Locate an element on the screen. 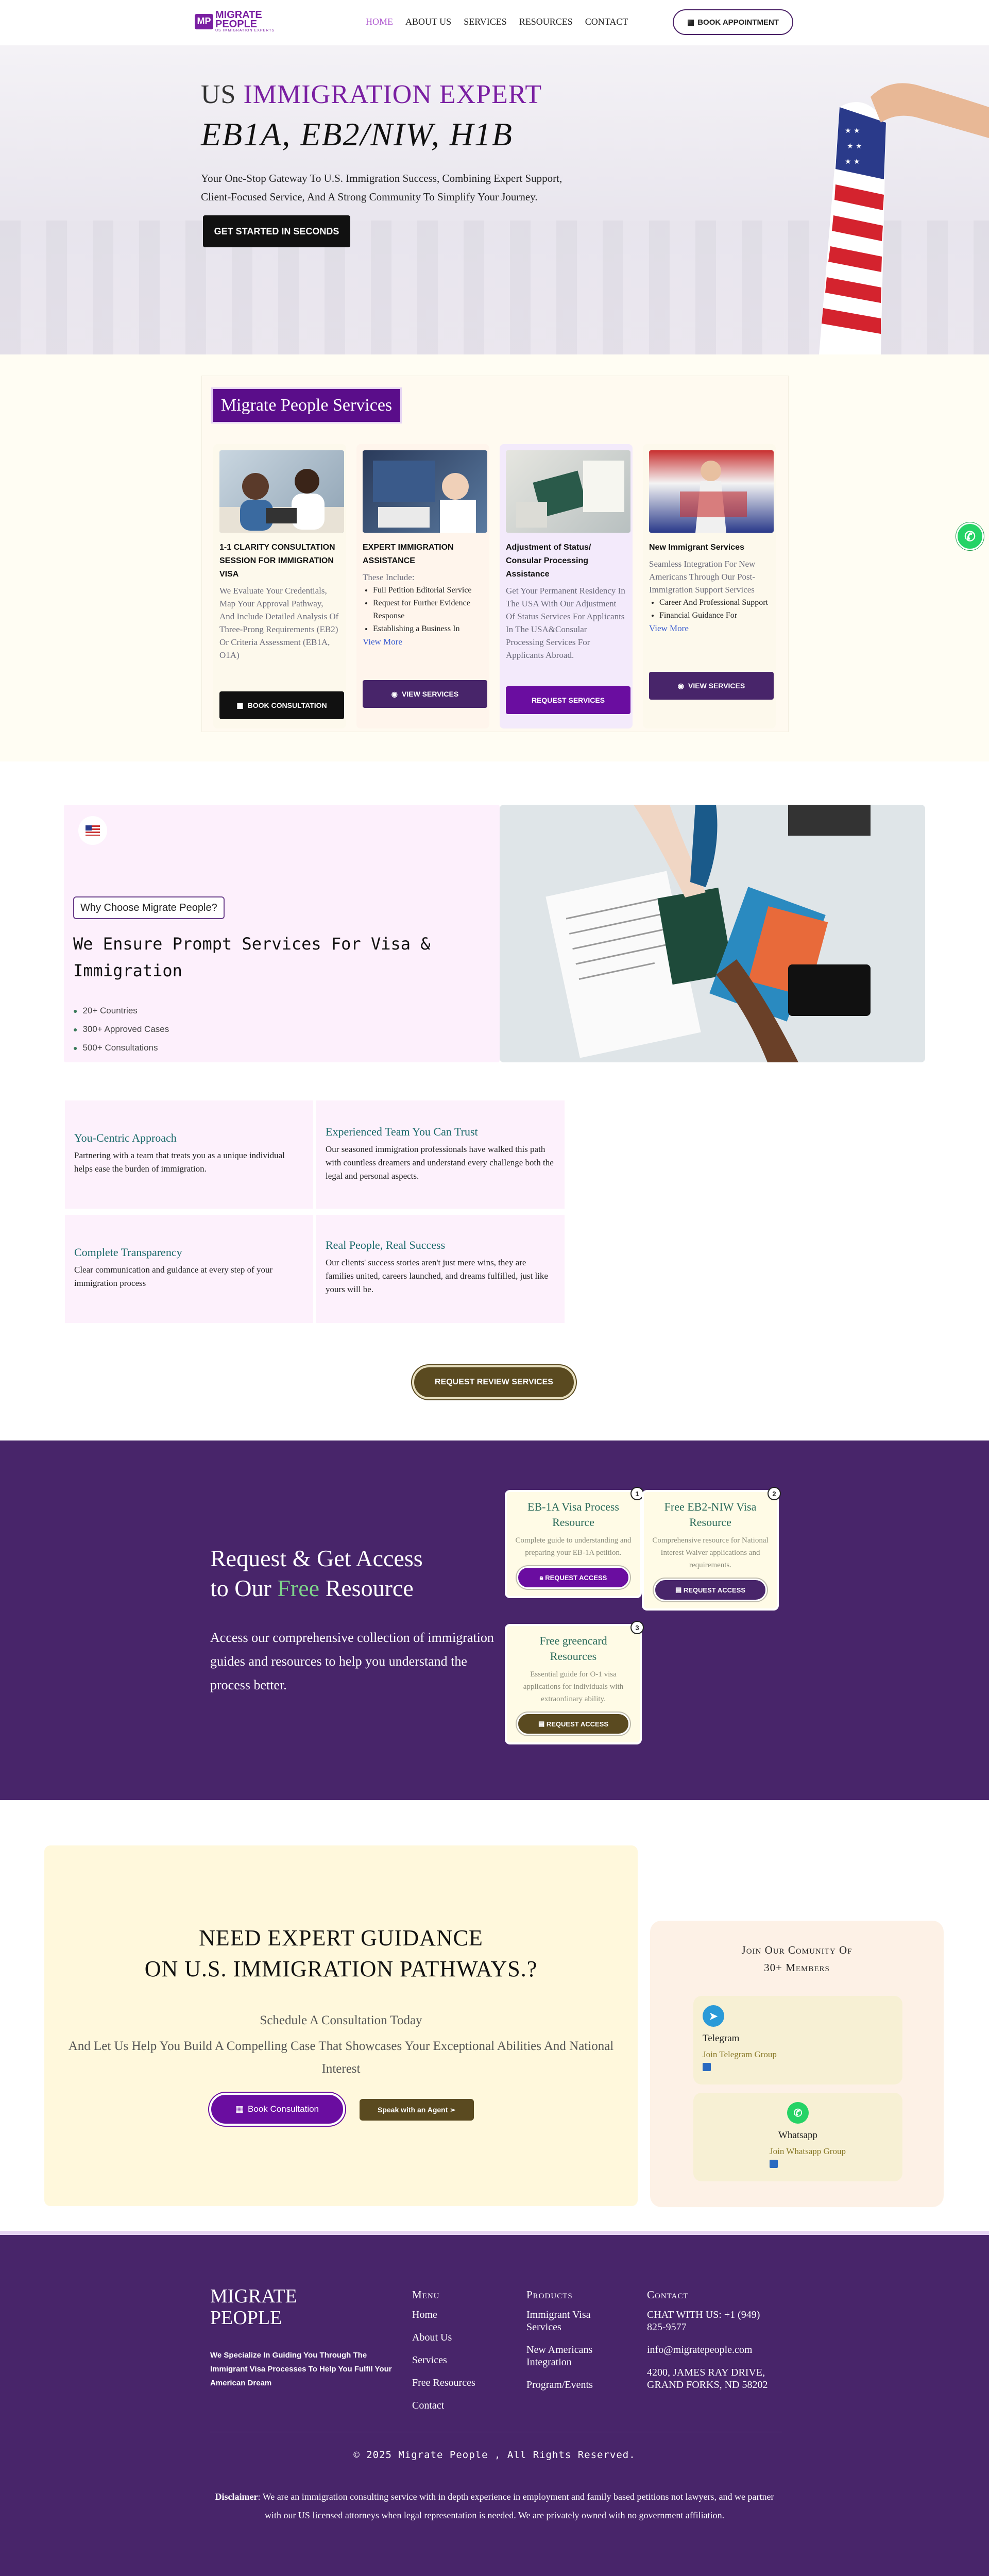 This screenshot has width=989, height=2576. nav-link-contact: CONTACT is located at coordinates (606, 21).